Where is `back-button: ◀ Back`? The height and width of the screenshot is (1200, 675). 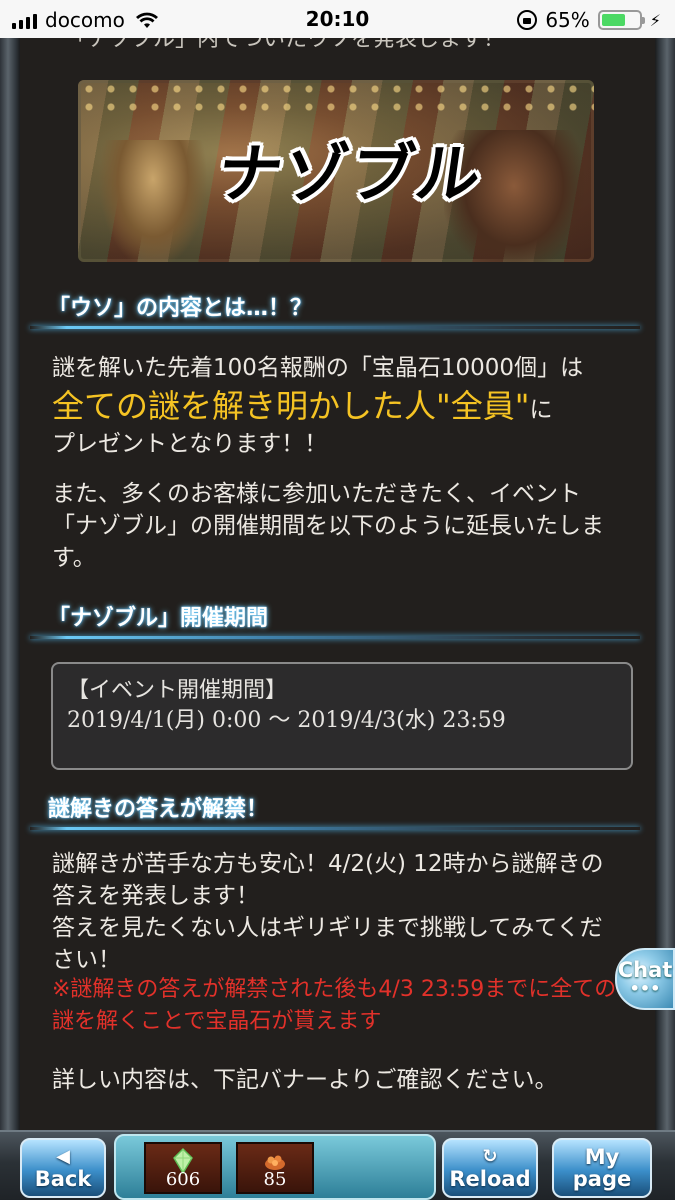 back-button: ◀ Back is located at coordinates (63, 1168).